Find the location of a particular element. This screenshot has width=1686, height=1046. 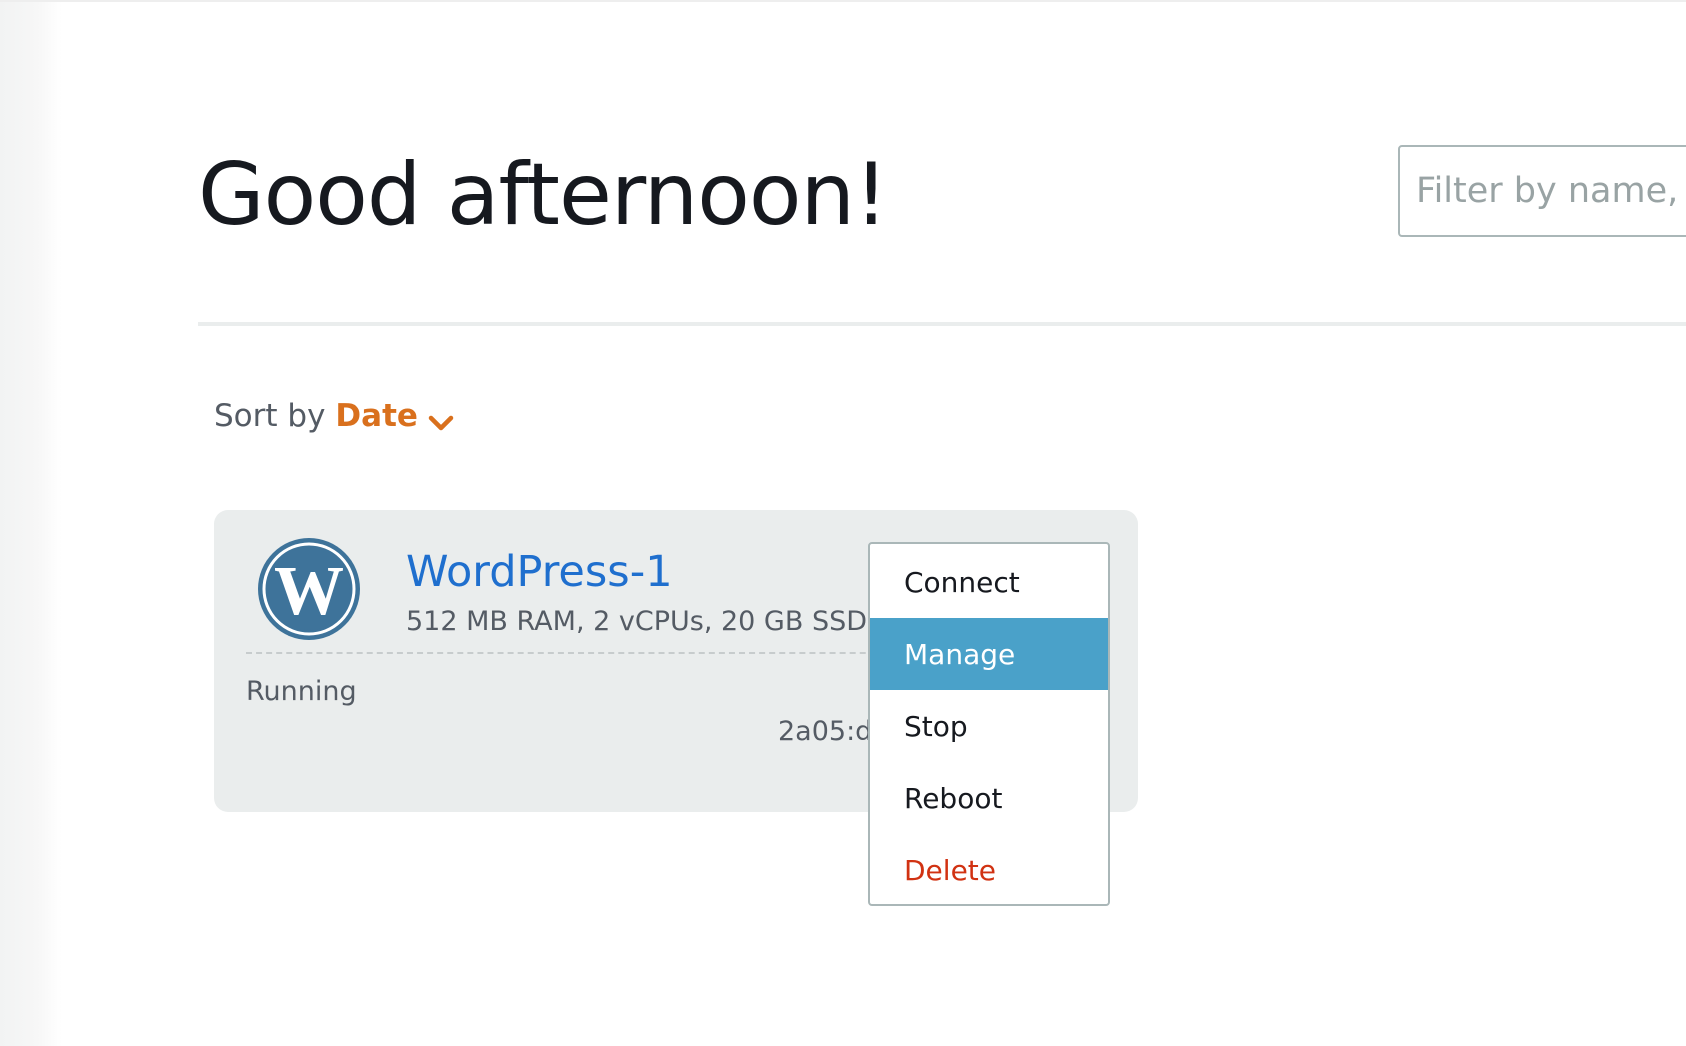

instance-actions-menu: Connect Manage Stop Reboot Delete is located at coordinates (989, 724).